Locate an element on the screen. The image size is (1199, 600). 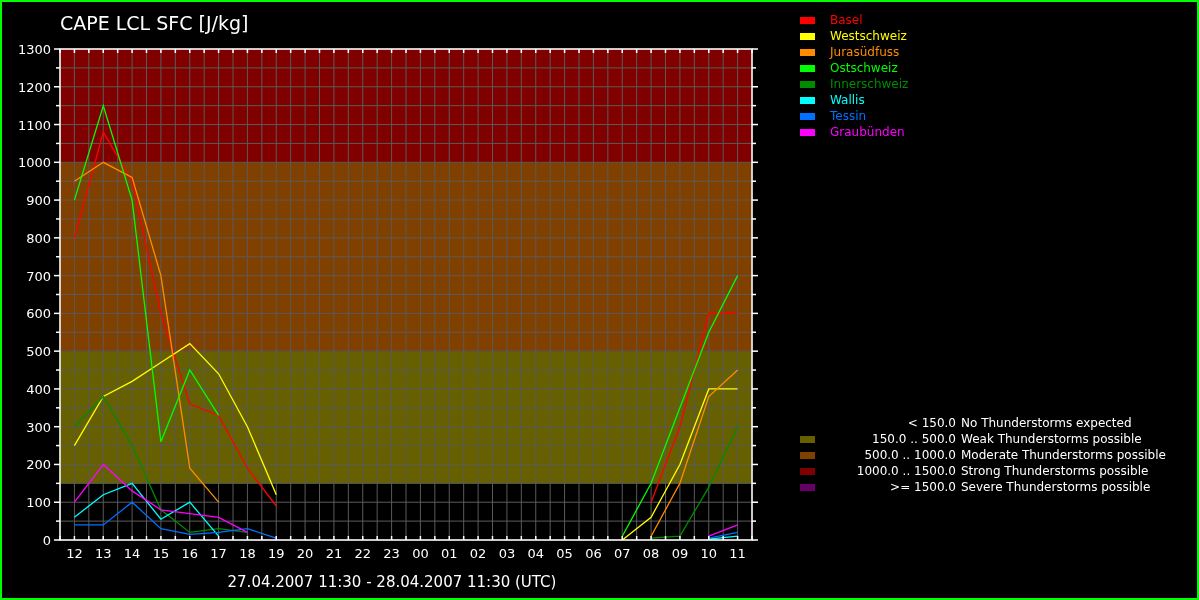
x-tick-label: 02 is located at coordinates (478, 553).